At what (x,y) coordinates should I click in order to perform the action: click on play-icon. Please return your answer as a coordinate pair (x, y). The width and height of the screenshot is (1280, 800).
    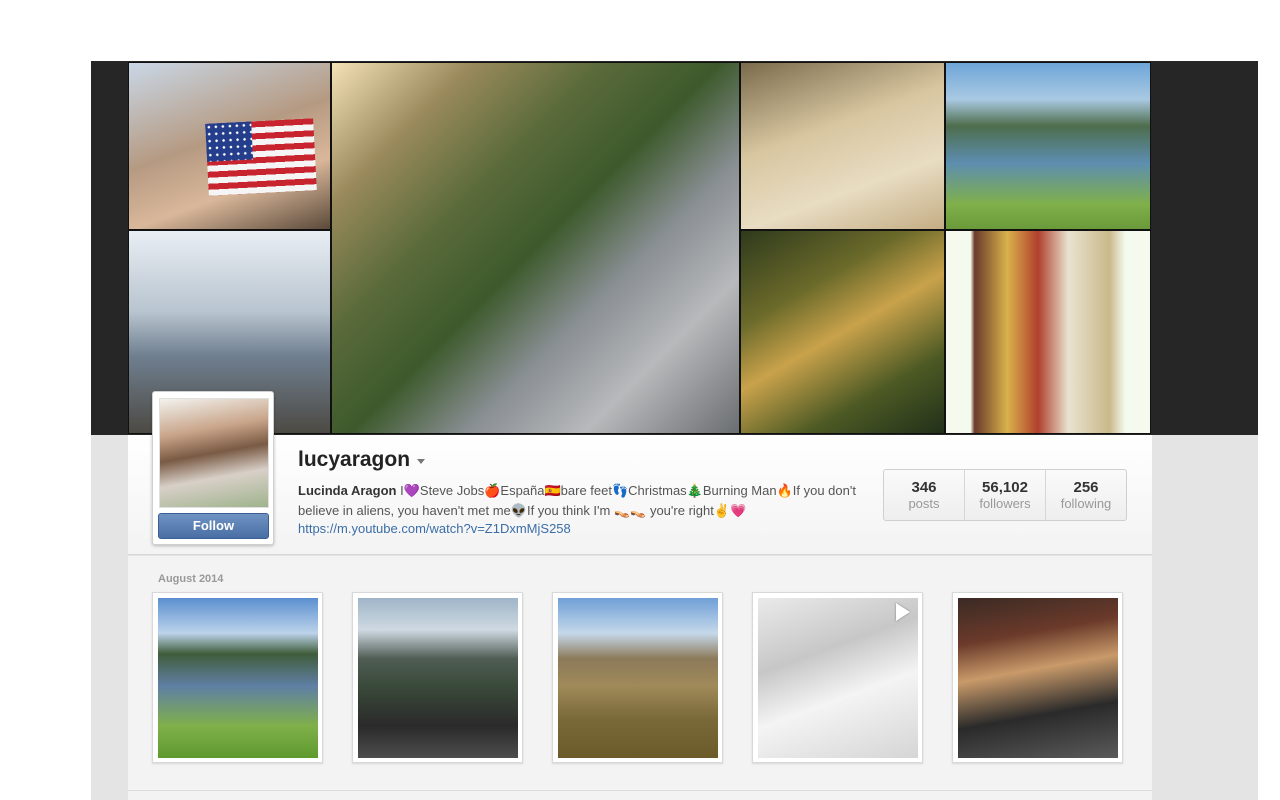
    Looking at the image, I should click on (903, 612).